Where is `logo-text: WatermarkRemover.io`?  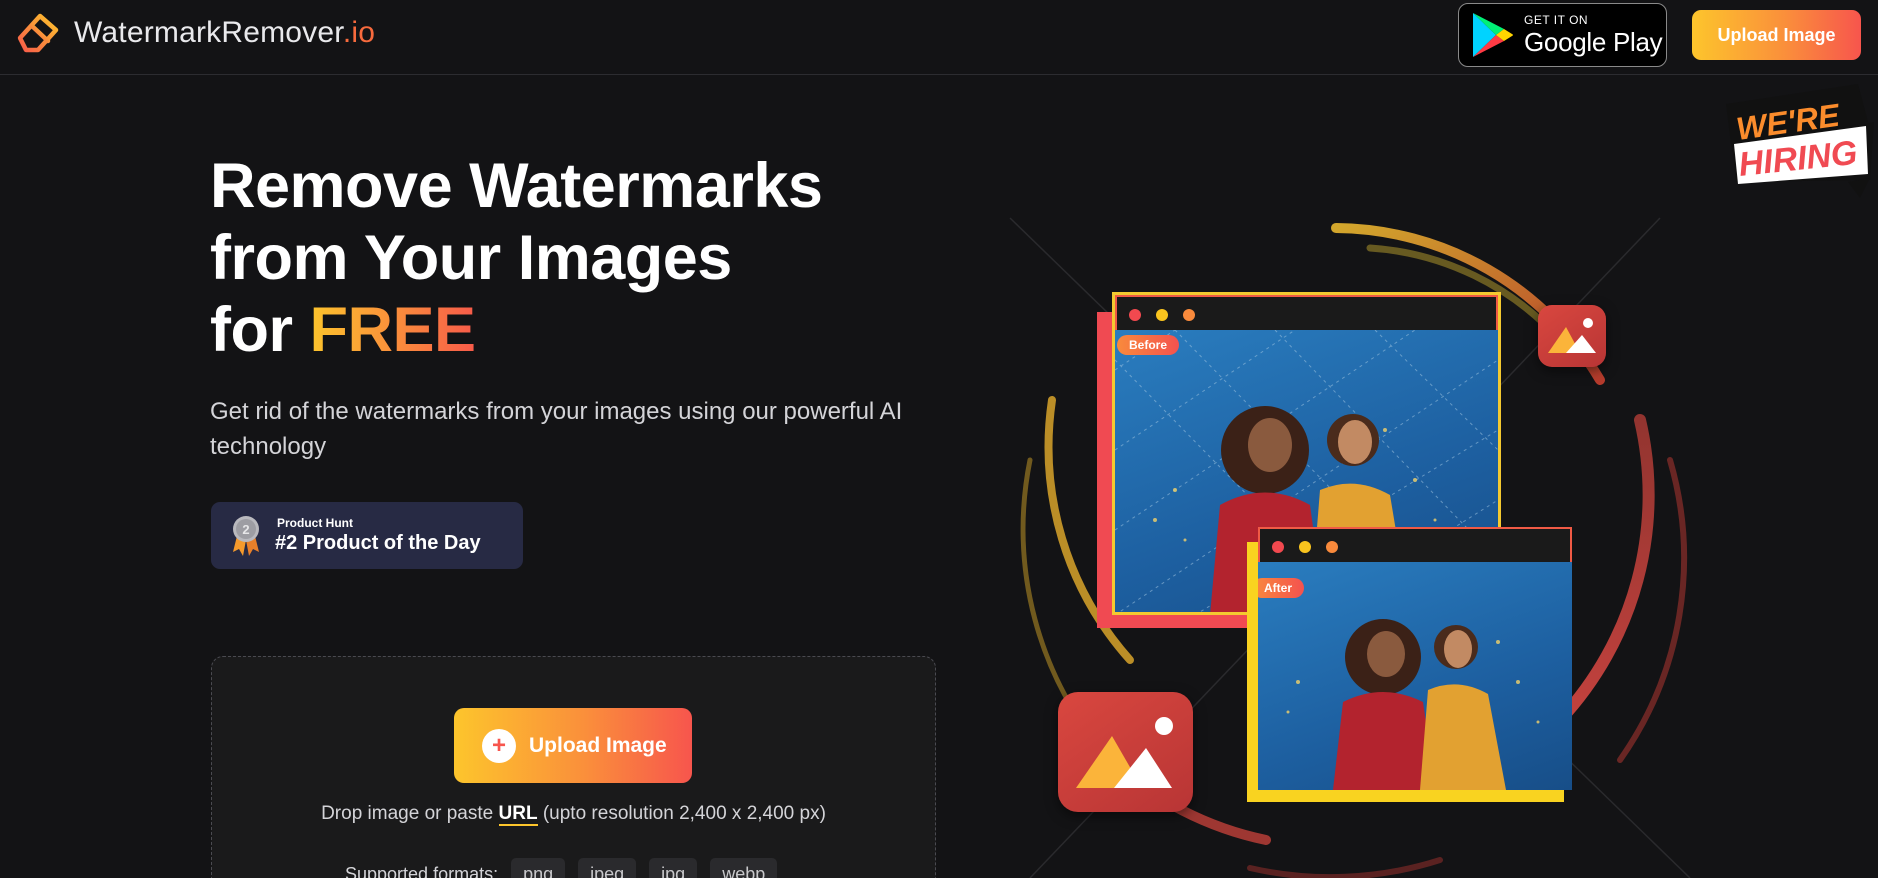 logo-text: WatermarkRemover.io is located at coordinates (225, 32).